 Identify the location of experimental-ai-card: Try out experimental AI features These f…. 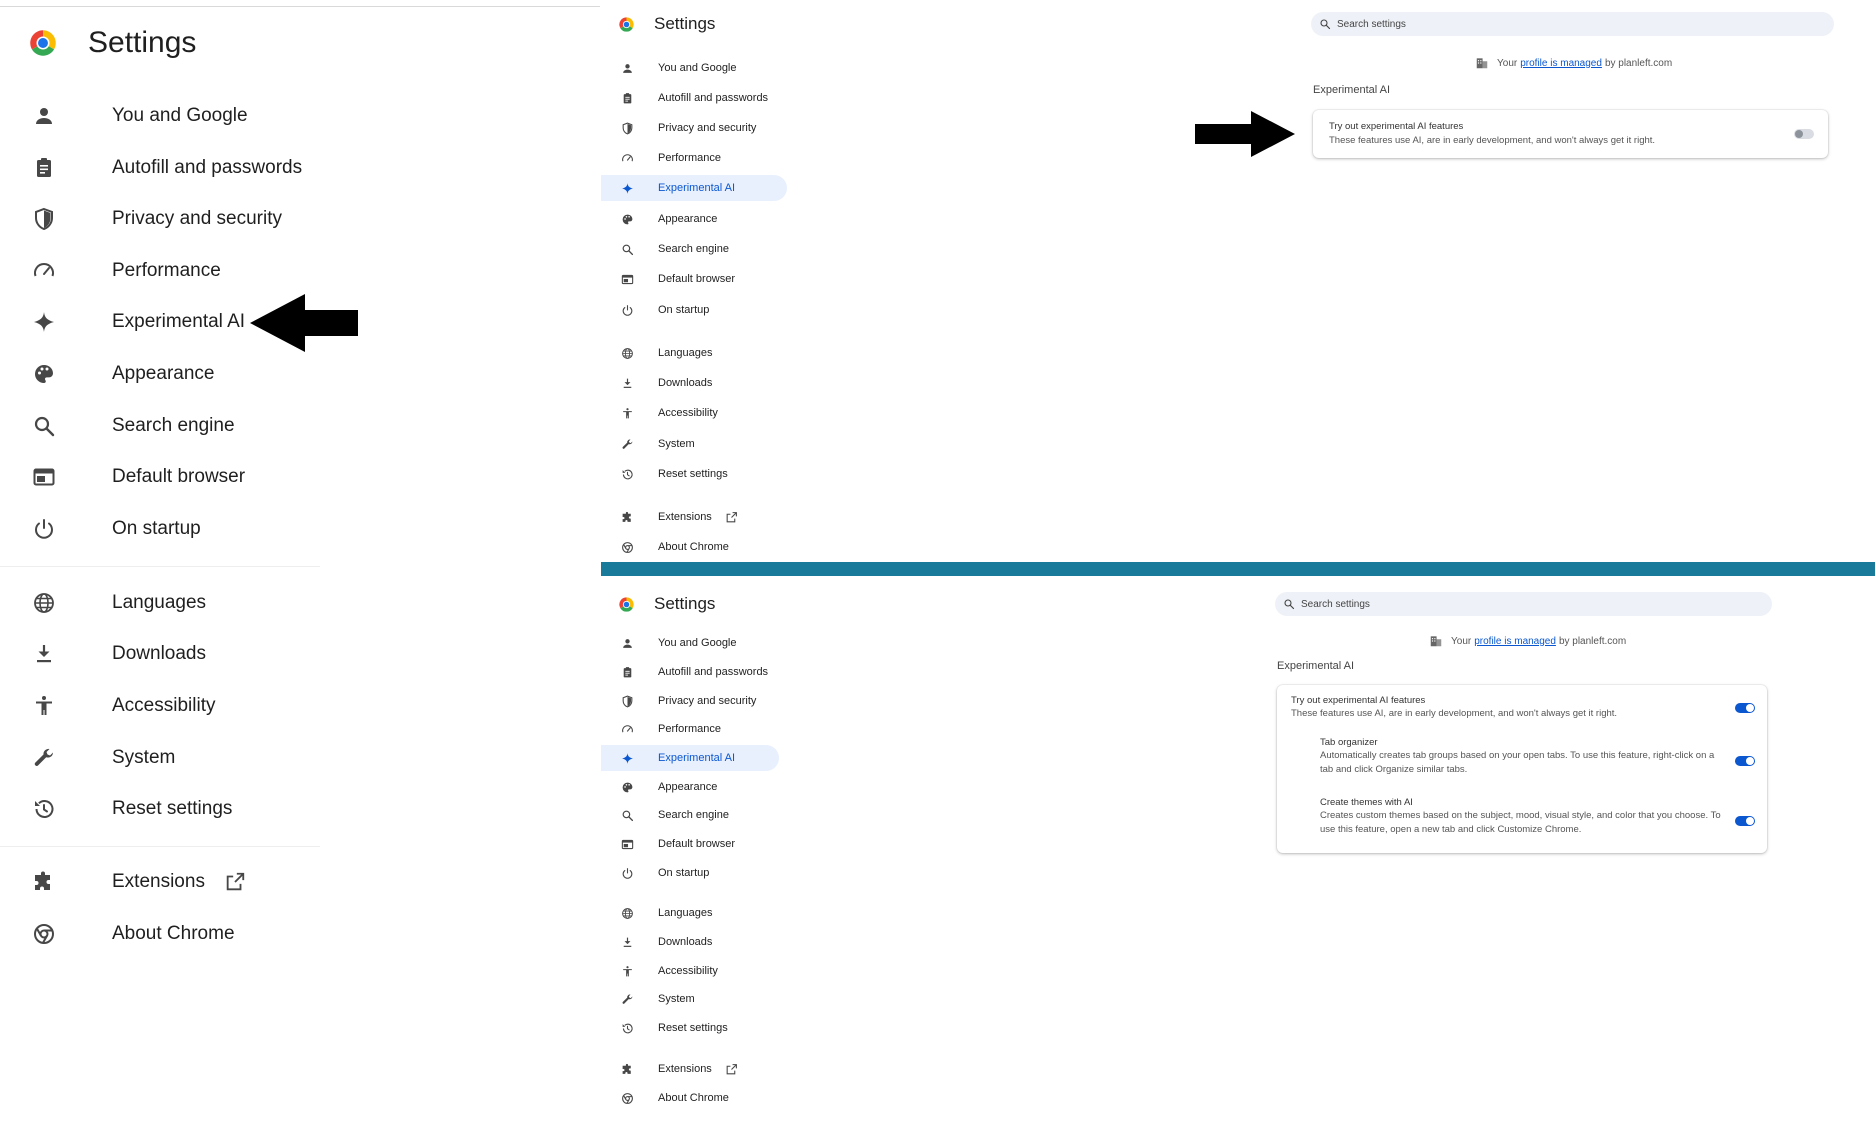
(1522, 769).